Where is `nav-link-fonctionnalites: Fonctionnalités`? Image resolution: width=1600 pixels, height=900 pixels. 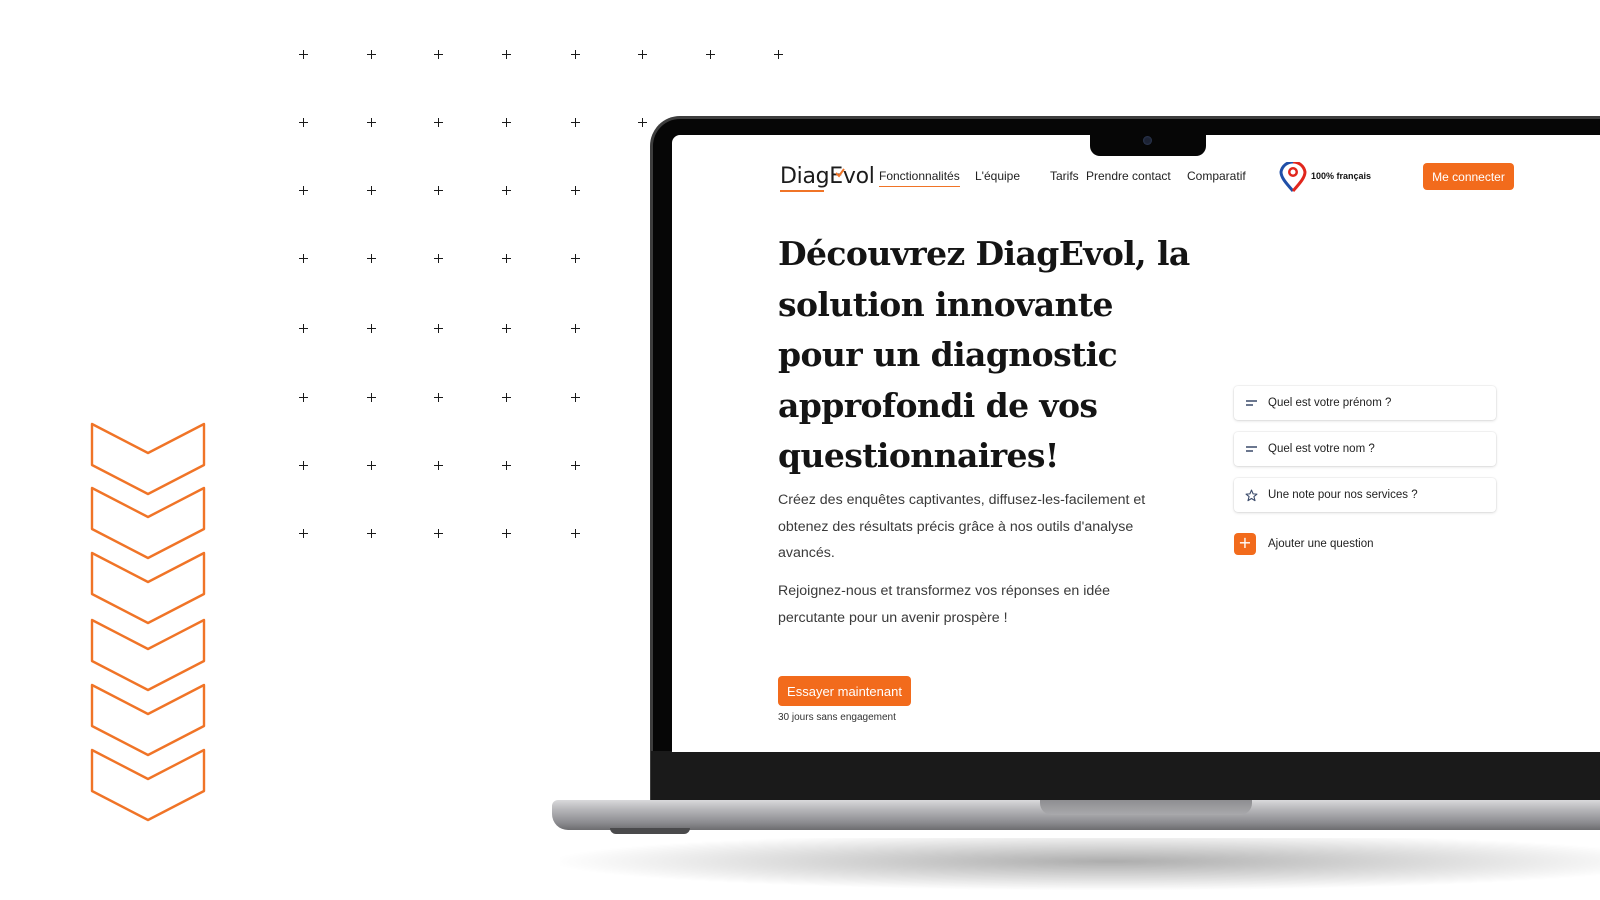 nav-link-fonctionnalites: Fonctionnalités is located at coordinates (919, 178).